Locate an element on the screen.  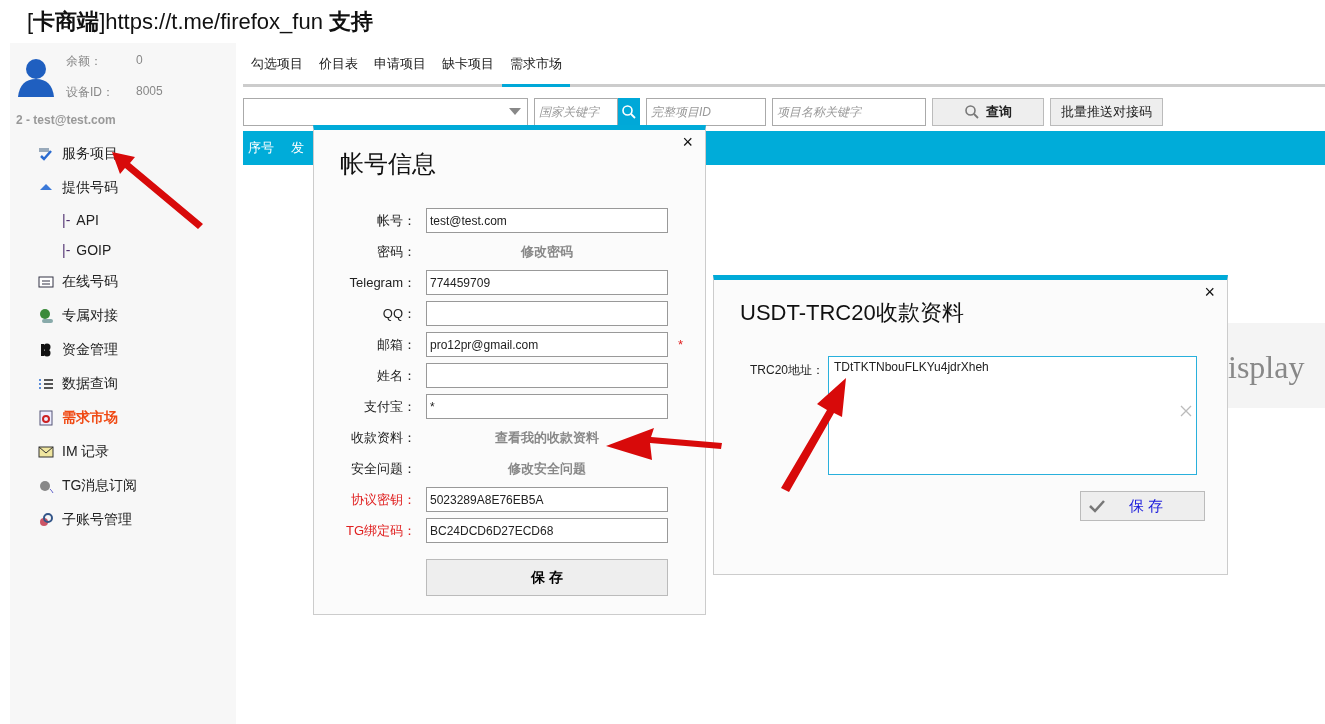
batch-push-button: 批量推送对接码 is located at coordinates (1106, 112).